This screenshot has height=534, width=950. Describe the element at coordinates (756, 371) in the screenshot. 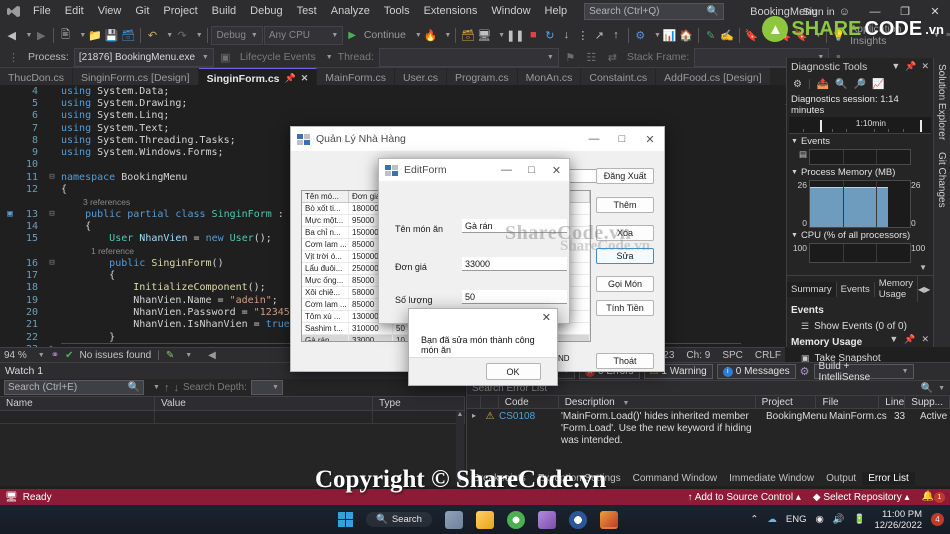

I see `messages-filter-button: i 0 Messages` at that location.